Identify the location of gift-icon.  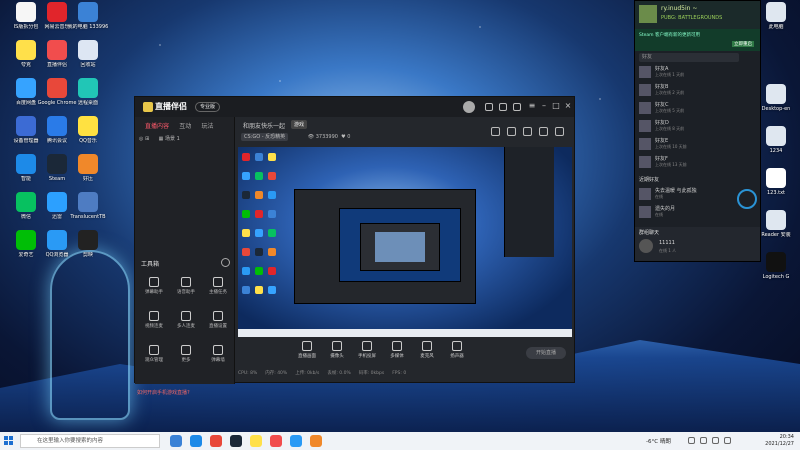
(503, 107).